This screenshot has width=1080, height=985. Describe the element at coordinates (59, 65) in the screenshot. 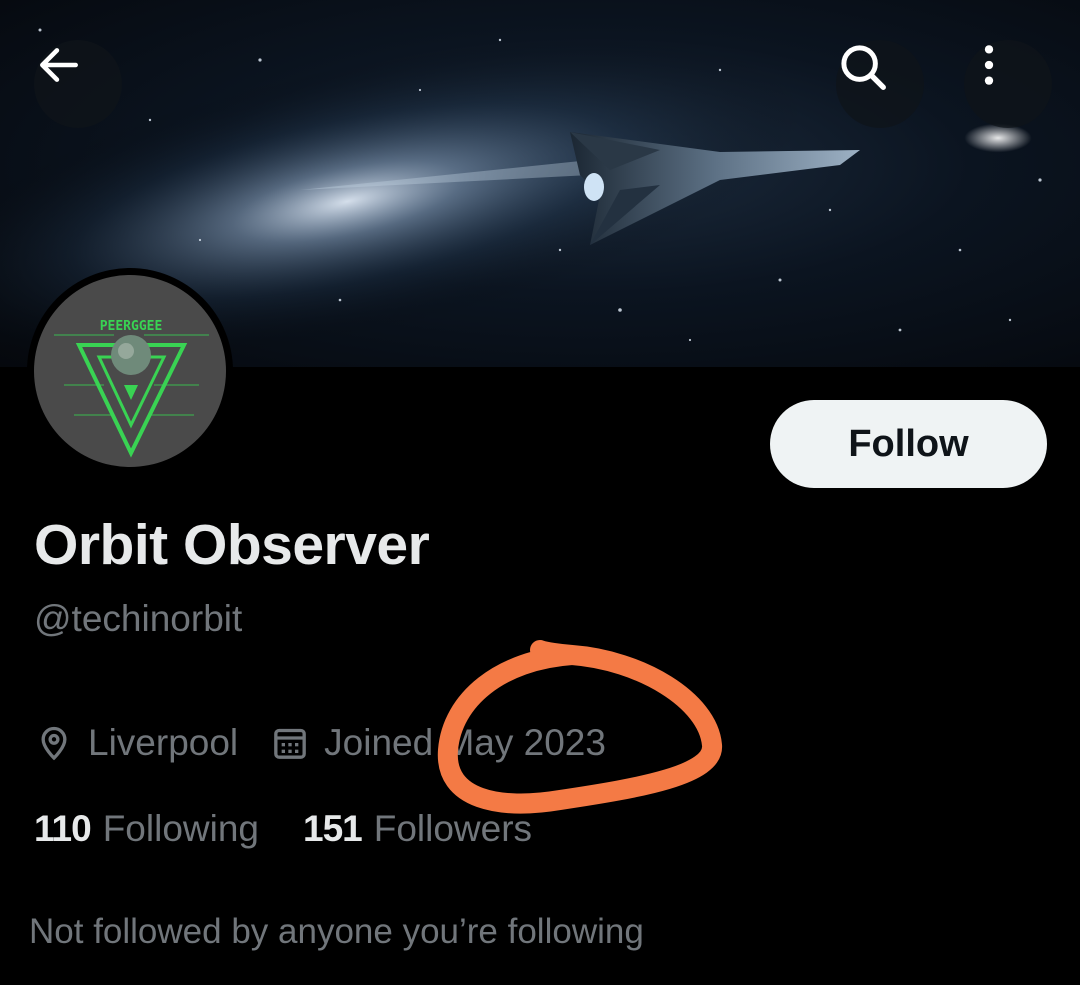

I see `arrow-left-icon` at that location.